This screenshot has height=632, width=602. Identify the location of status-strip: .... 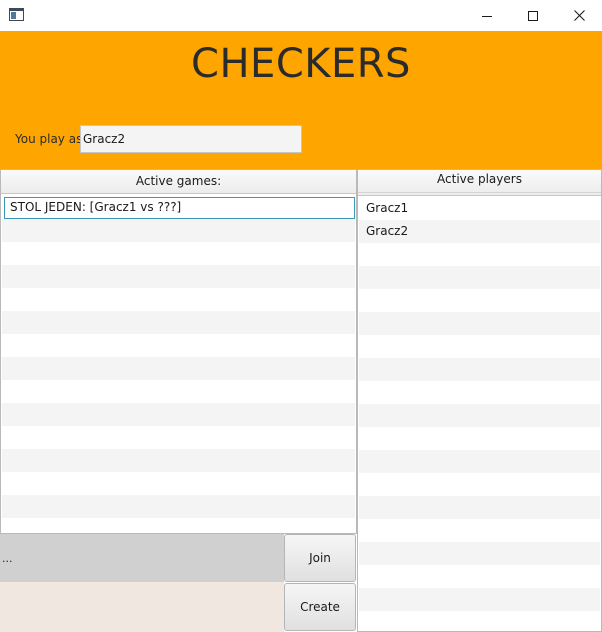
(142, 558).